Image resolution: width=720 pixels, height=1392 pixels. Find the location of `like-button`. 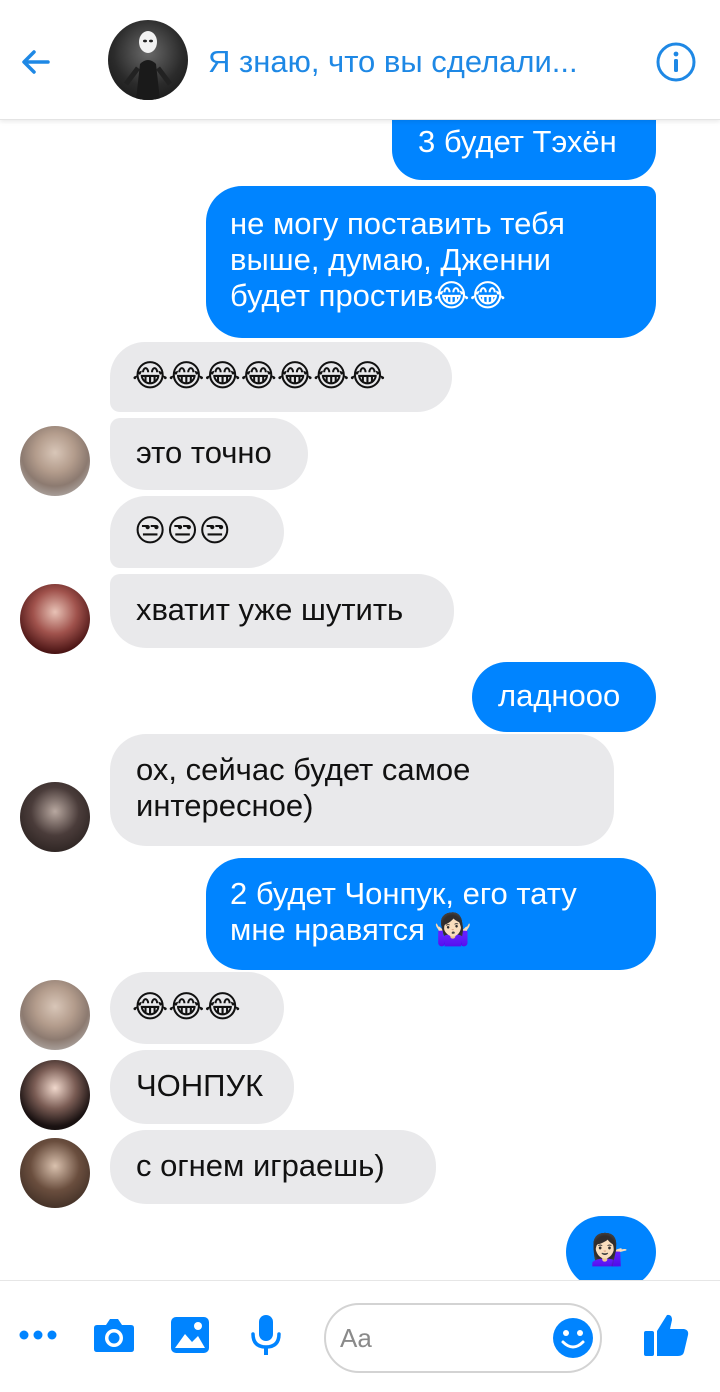

like-button is located at coordinates (666, 1335).